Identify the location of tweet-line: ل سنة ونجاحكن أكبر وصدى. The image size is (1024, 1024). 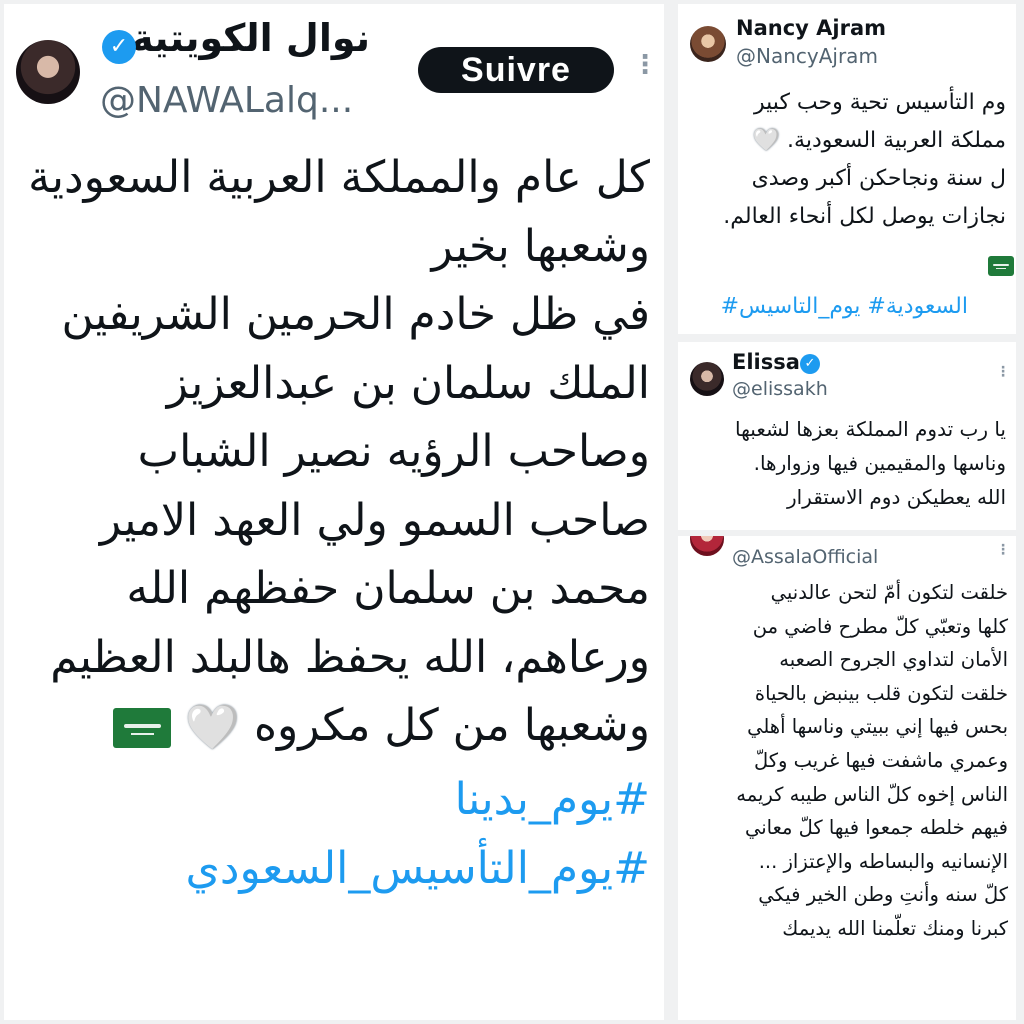
(878, 178).